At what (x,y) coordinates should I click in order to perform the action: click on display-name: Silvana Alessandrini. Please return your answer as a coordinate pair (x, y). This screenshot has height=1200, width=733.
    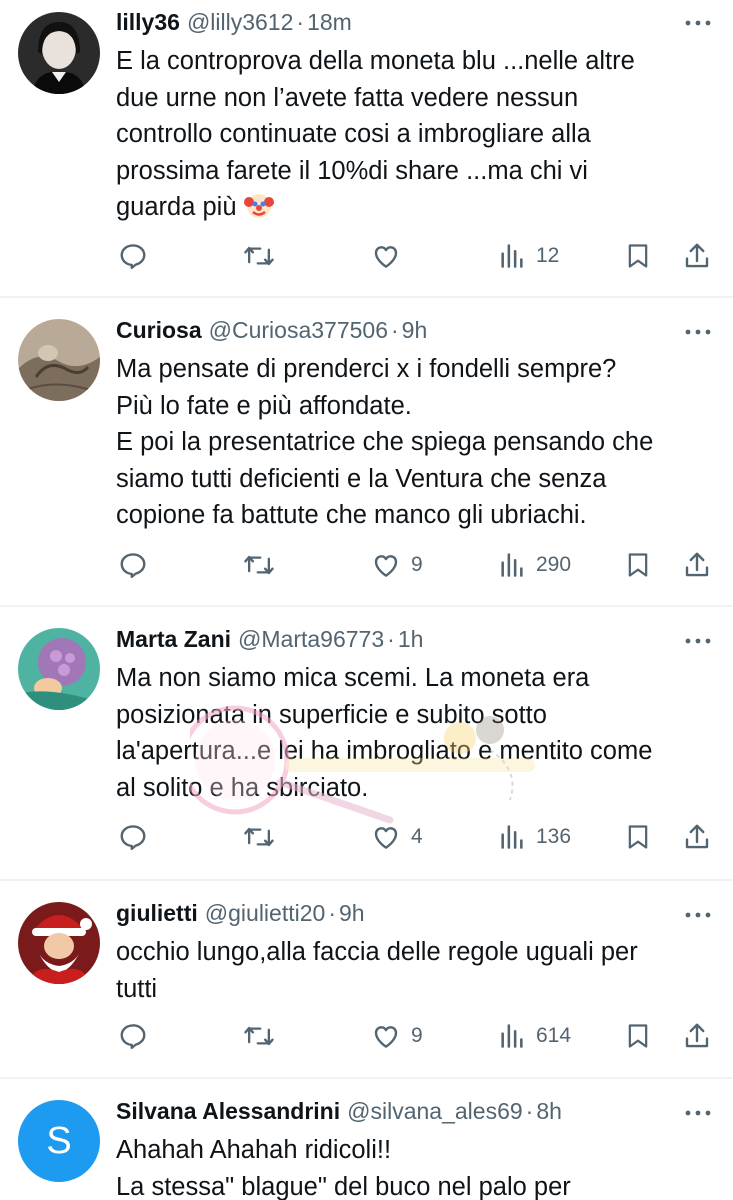
    Looking at the image, I should click on (228, 1111).